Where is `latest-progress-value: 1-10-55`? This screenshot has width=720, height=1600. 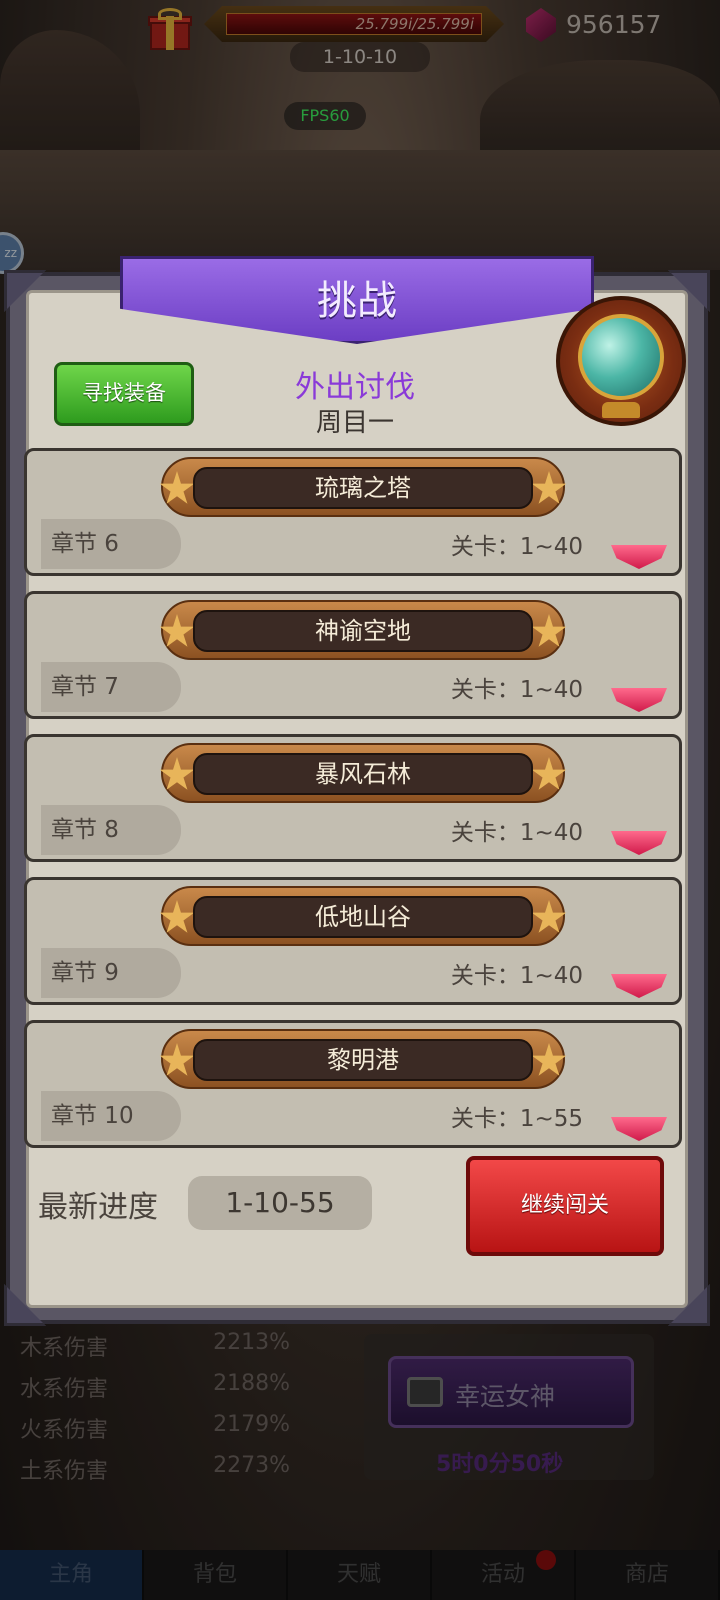
latest-progress-value: 1-10-55 is located at coordinates (280, 1203).